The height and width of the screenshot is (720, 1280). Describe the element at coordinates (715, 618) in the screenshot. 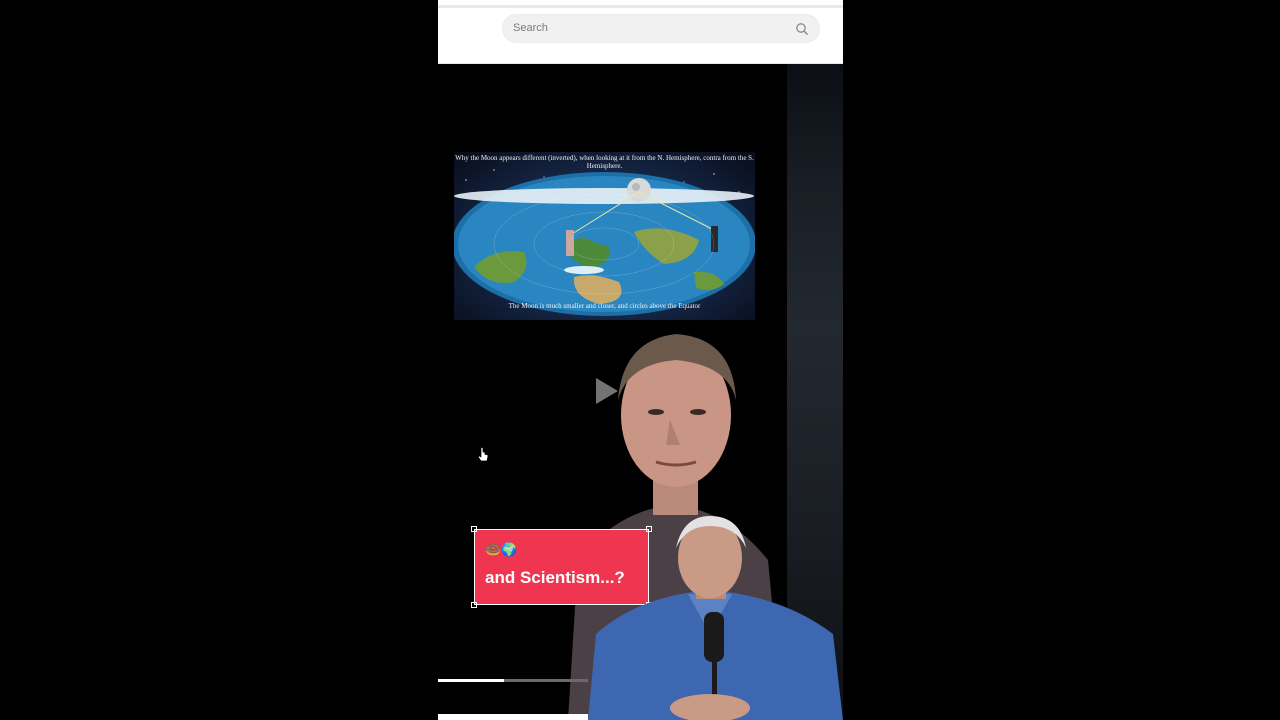

I see `presenter-overlay-video` at that location.